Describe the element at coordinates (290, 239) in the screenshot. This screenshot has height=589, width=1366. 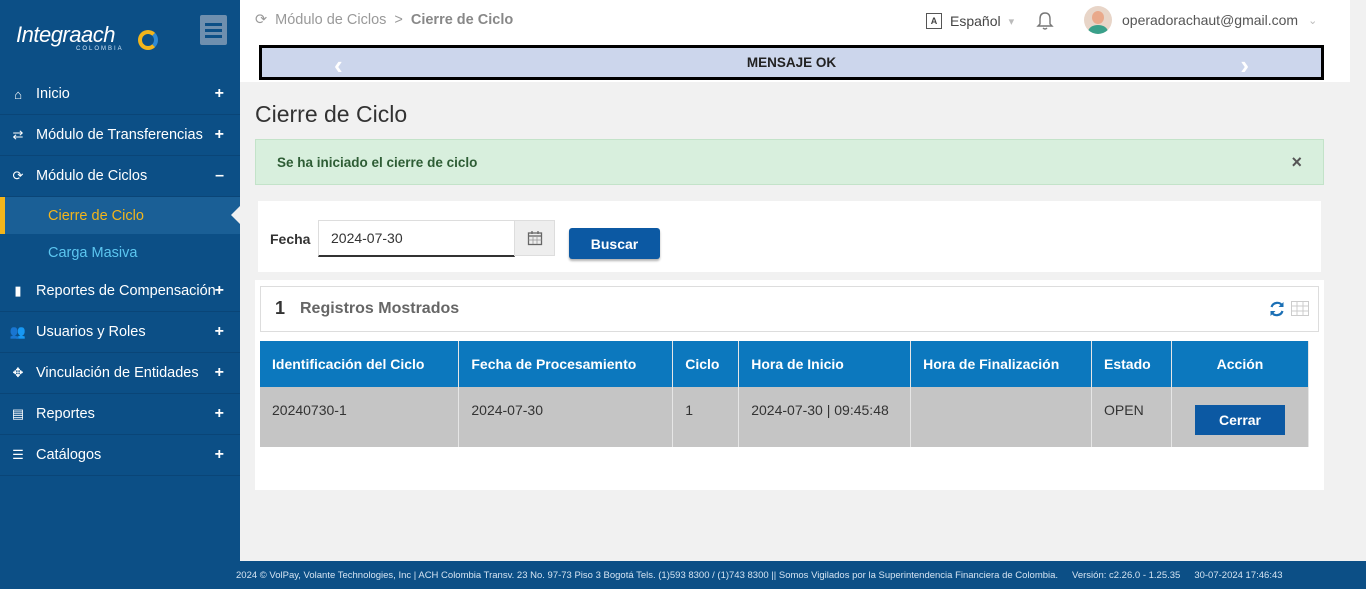
I see `date-label: Fecha` at that location.